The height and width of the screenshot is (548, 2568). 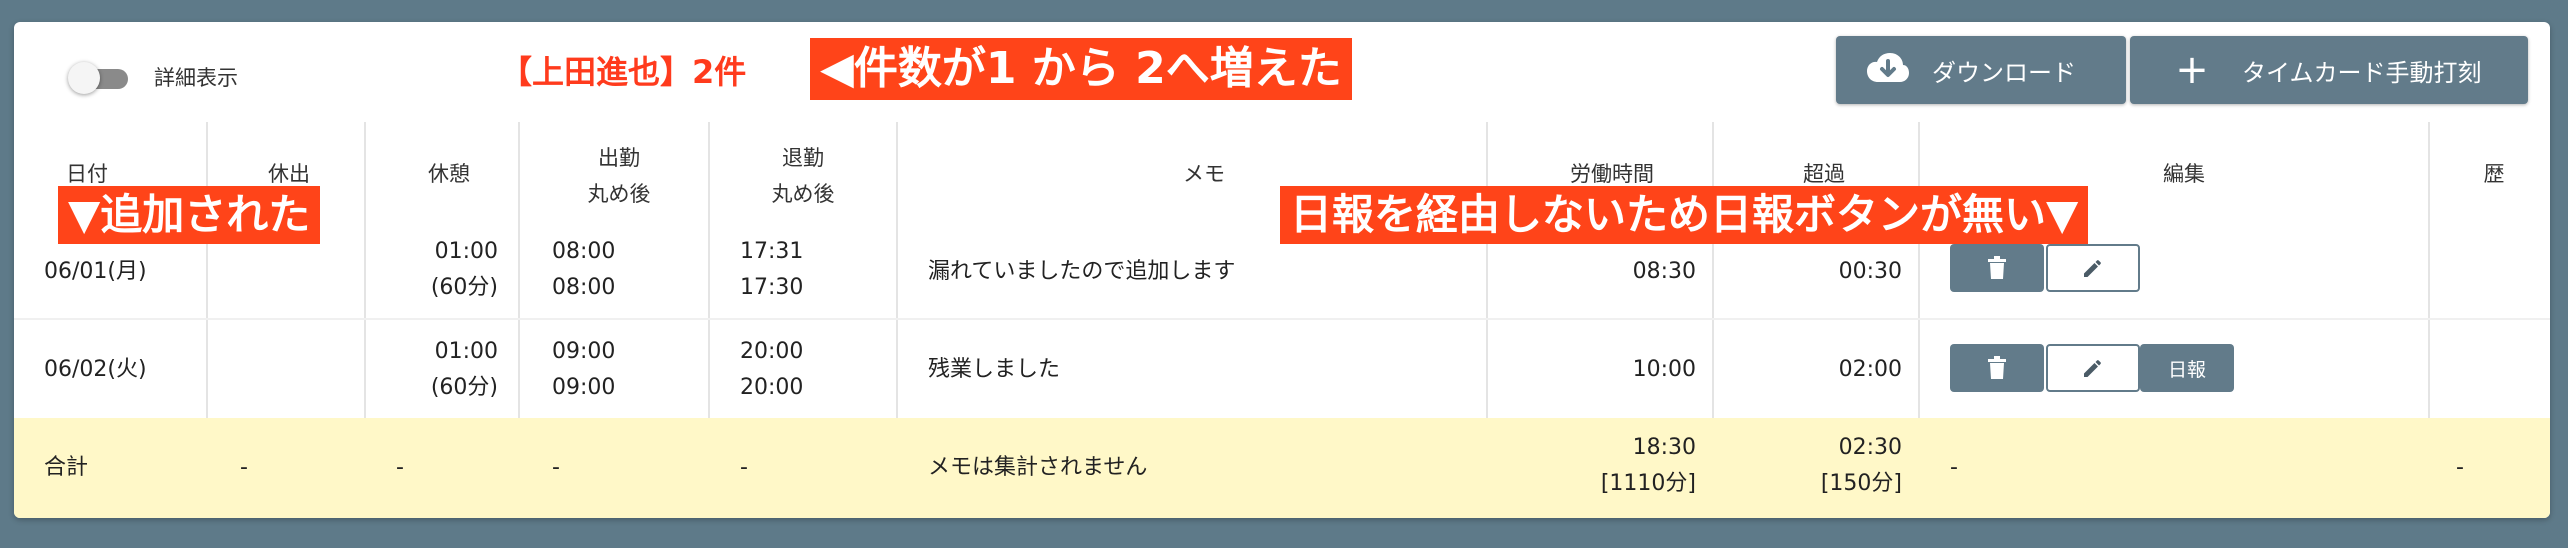 I want to click on total-work-hours: 18:30 [1110分], so click(x=1600, y=466).